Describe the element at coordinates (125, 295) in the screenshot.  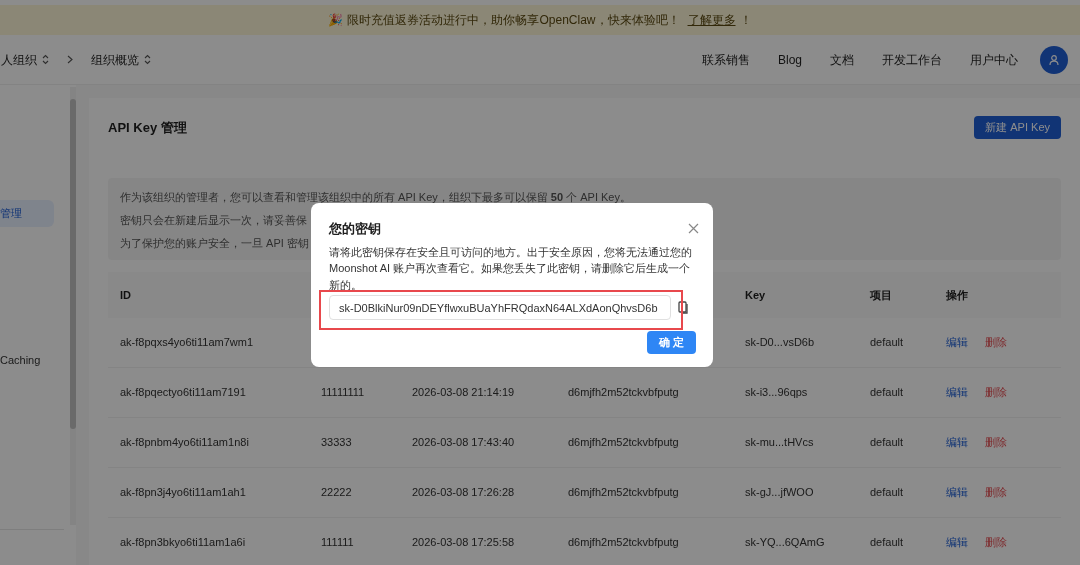
I see `column-header: ID` at that location.